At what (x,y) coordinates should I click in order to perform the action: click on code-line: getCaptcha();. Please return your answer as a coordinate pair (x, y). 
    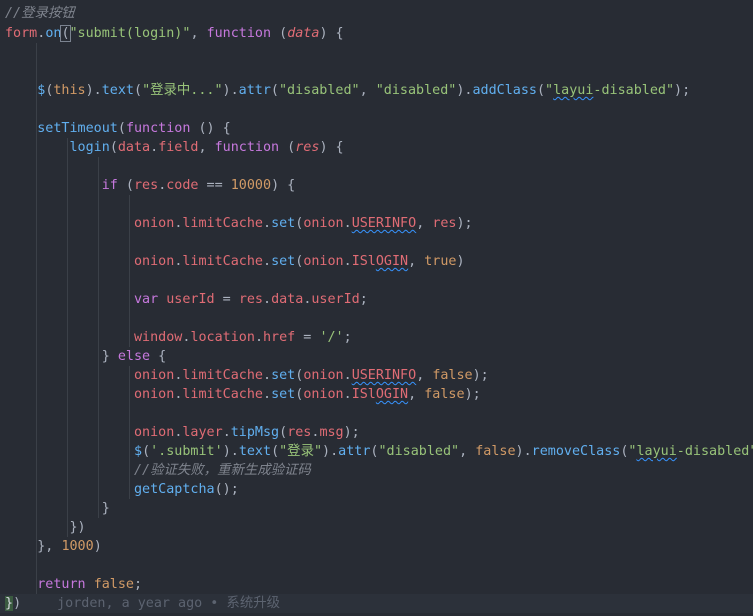
    Looking at the image, I should click on (376, 489).